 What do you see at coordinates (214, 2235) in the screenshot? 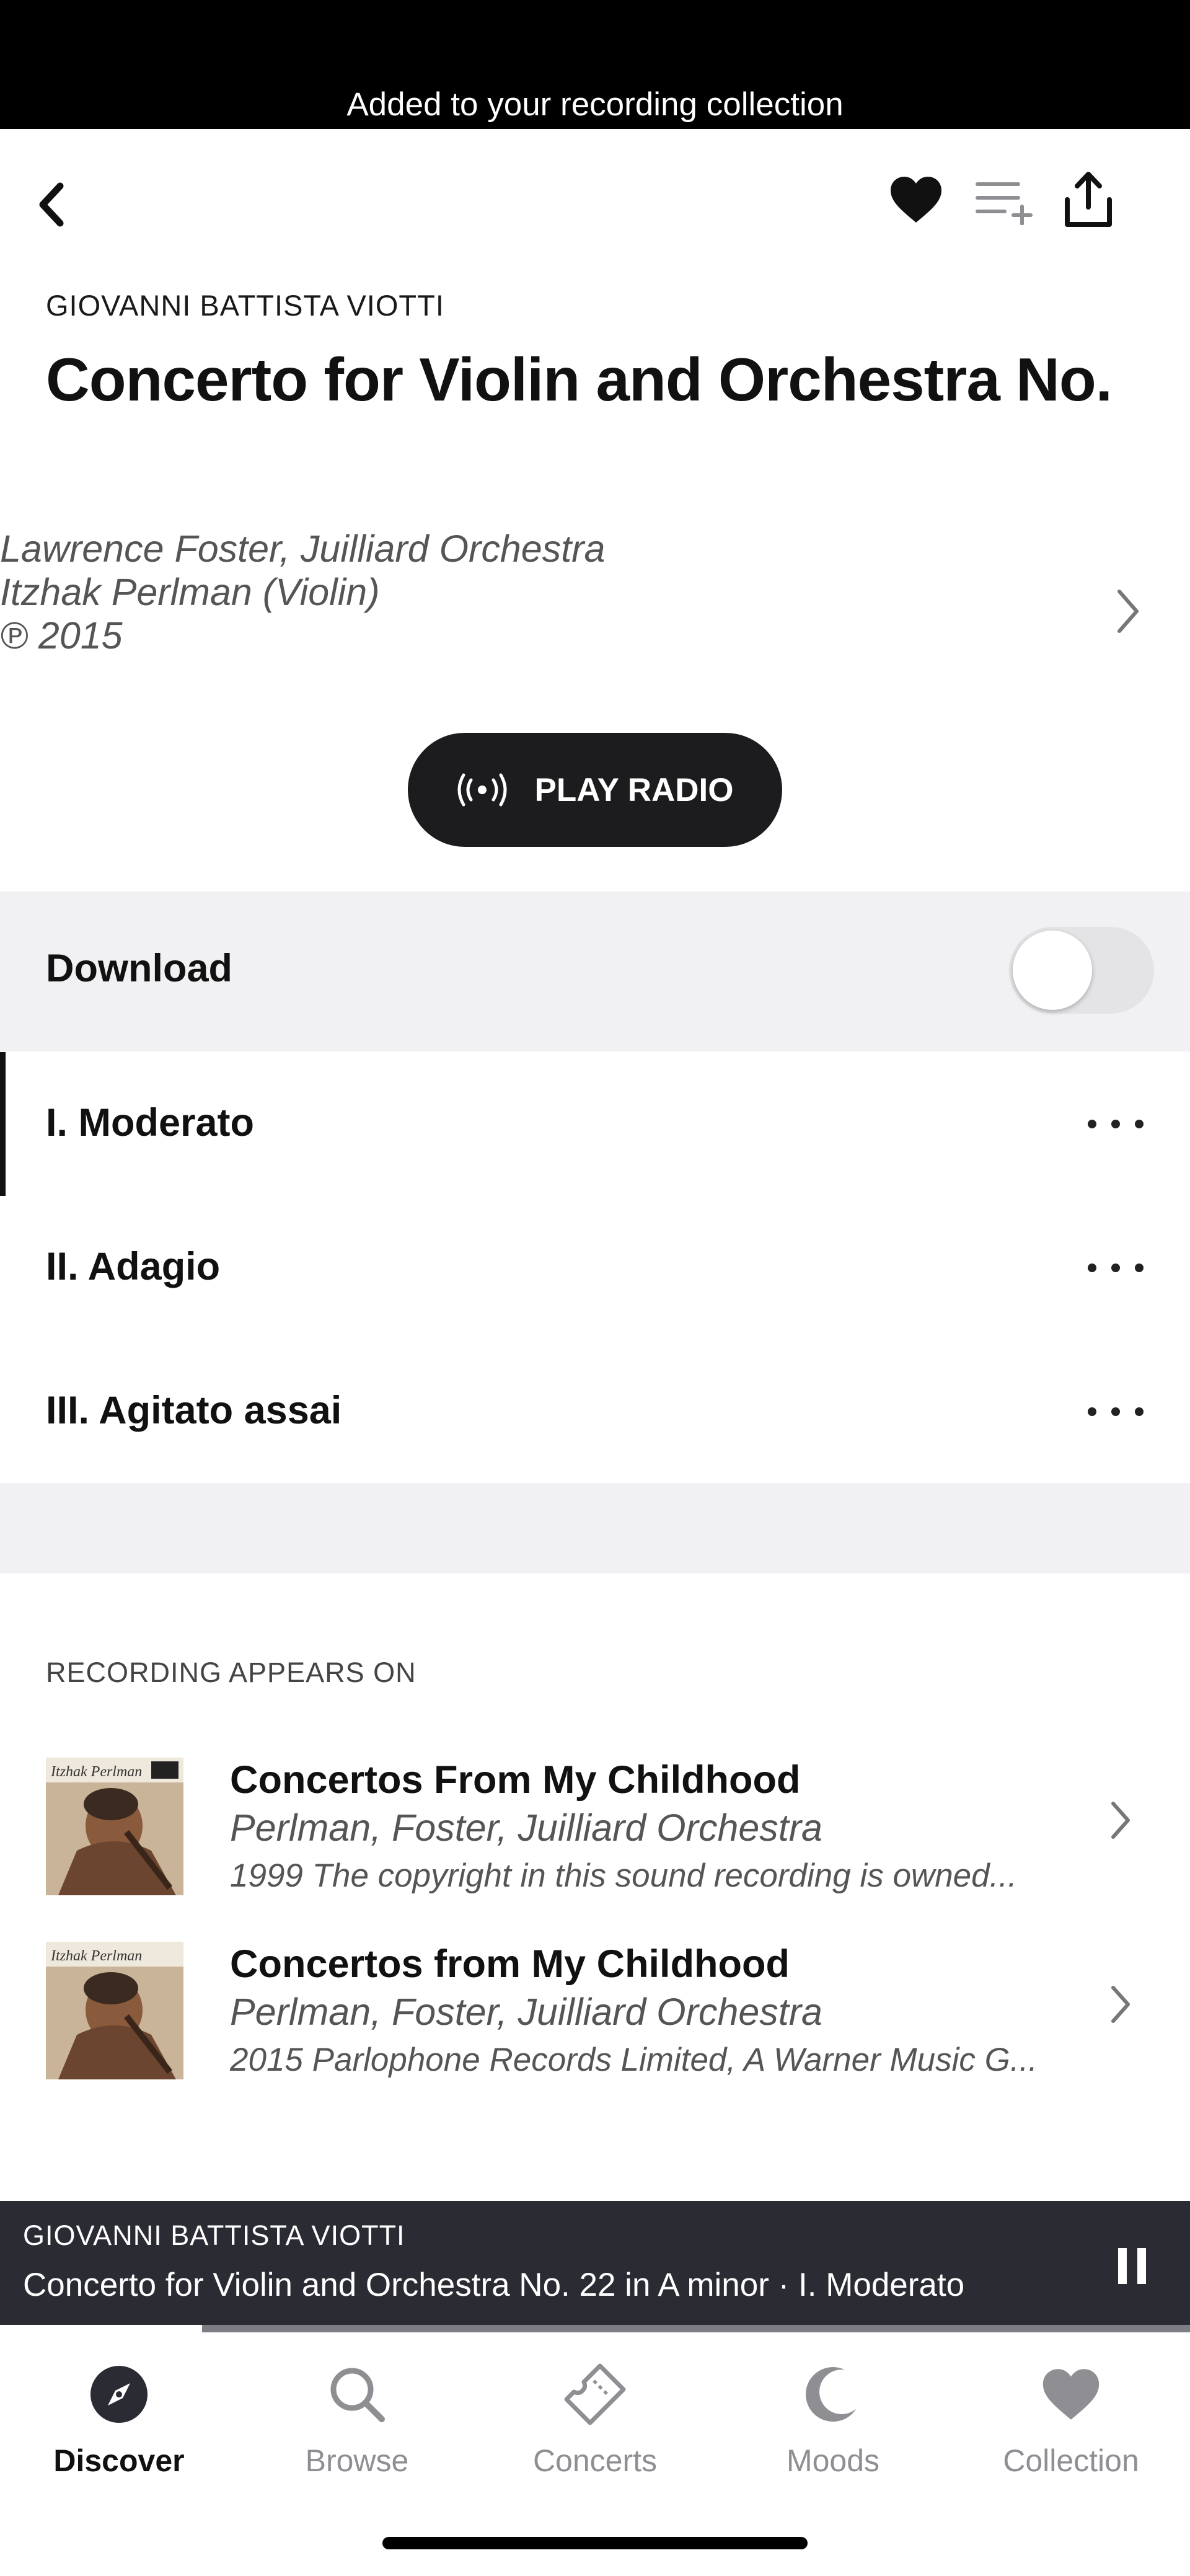
I see `player-composer: GIOVANNI BATTISTA VIOTTI` at bounding box center [214, 2235].